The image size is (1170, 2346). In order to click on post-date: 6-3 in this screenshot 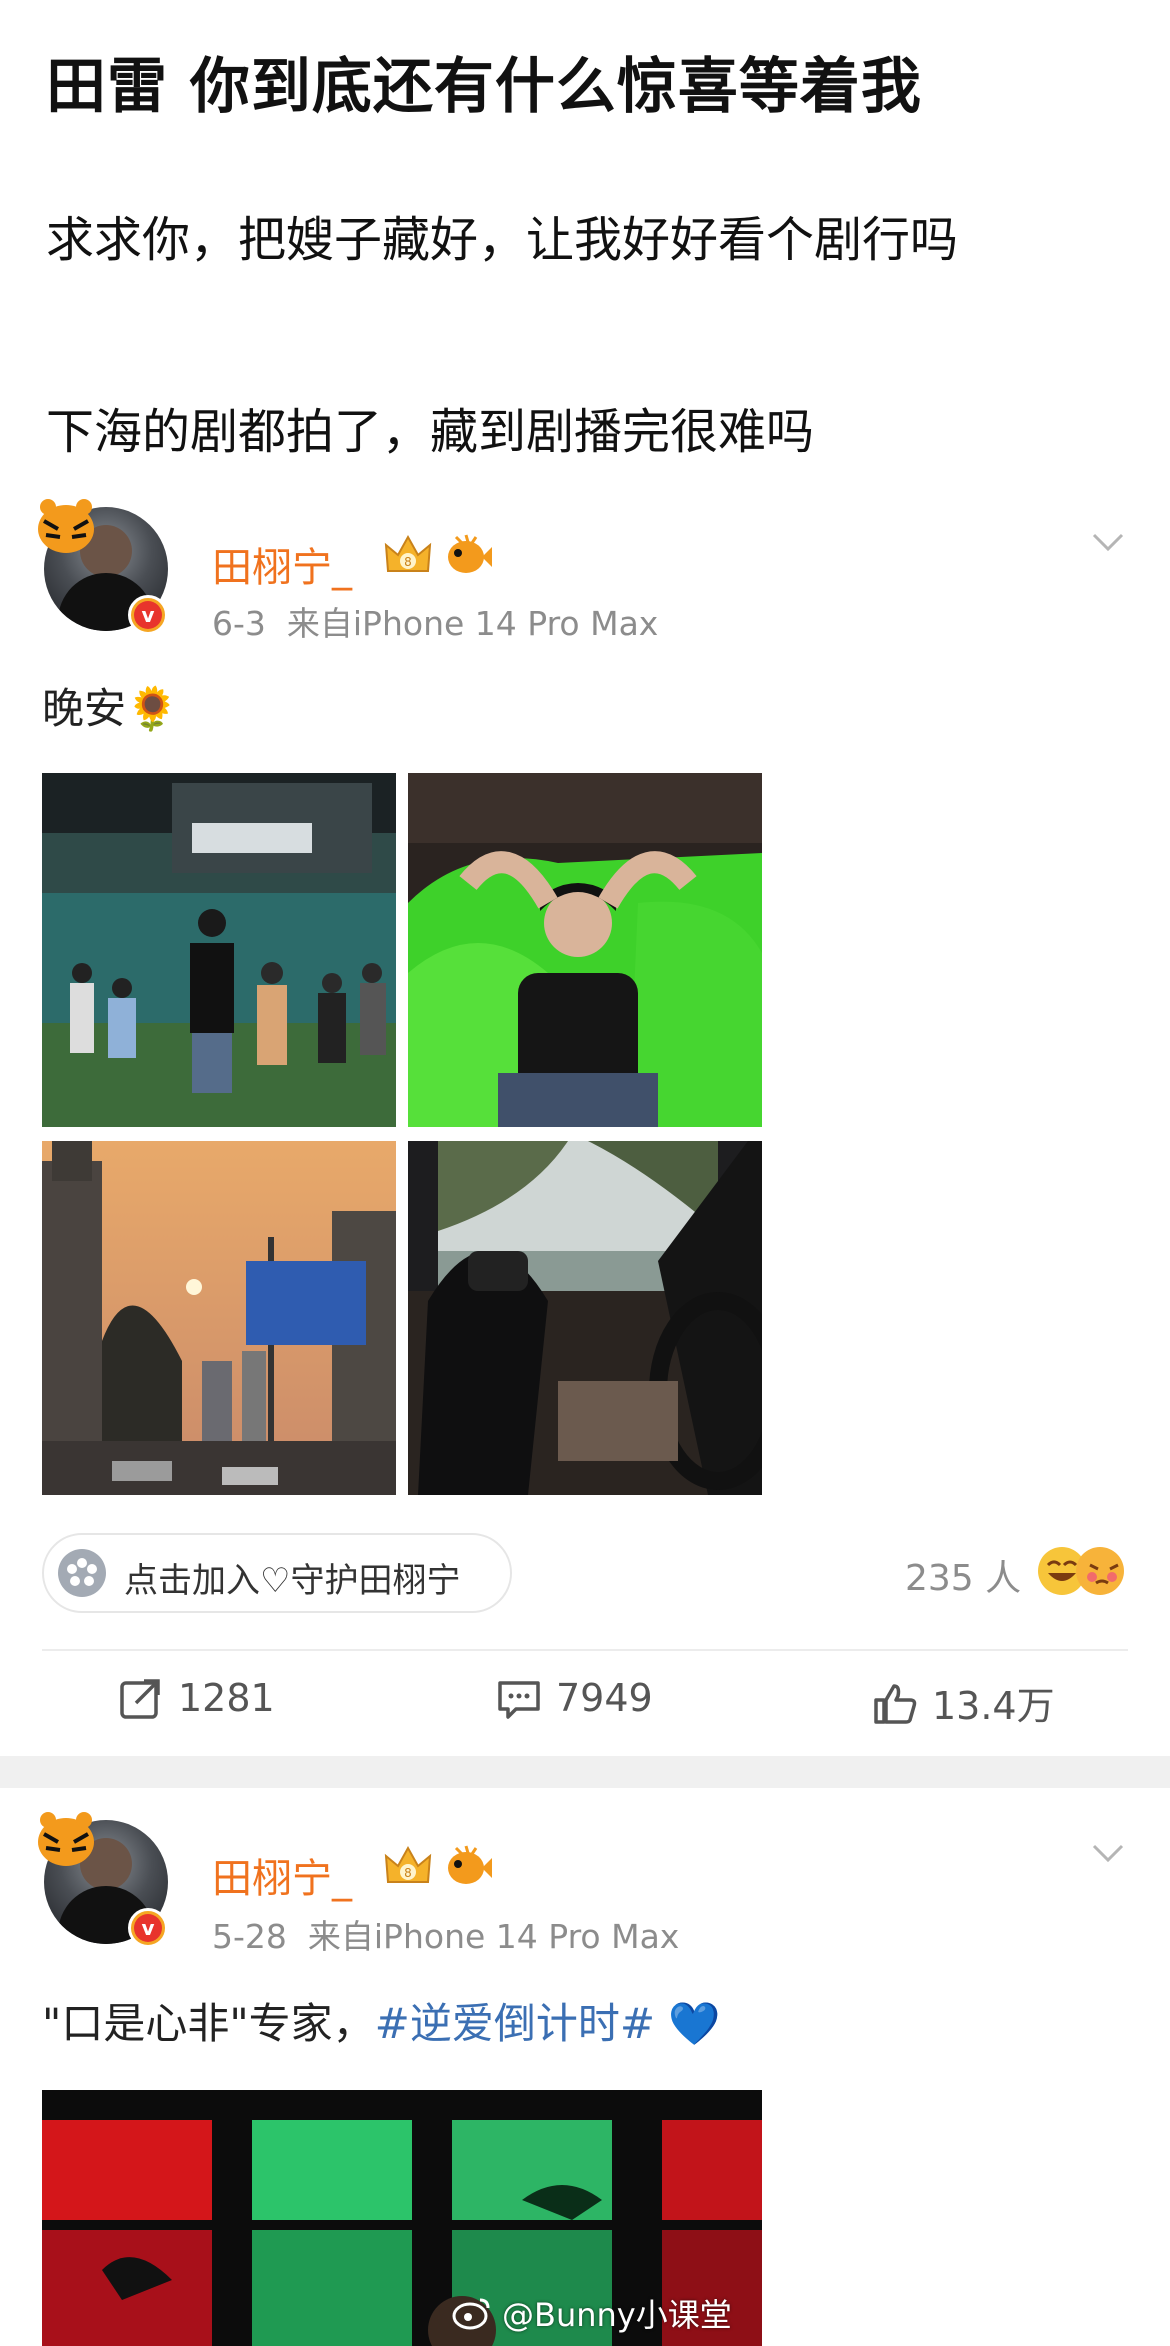, I will do `click(239, 623)`.